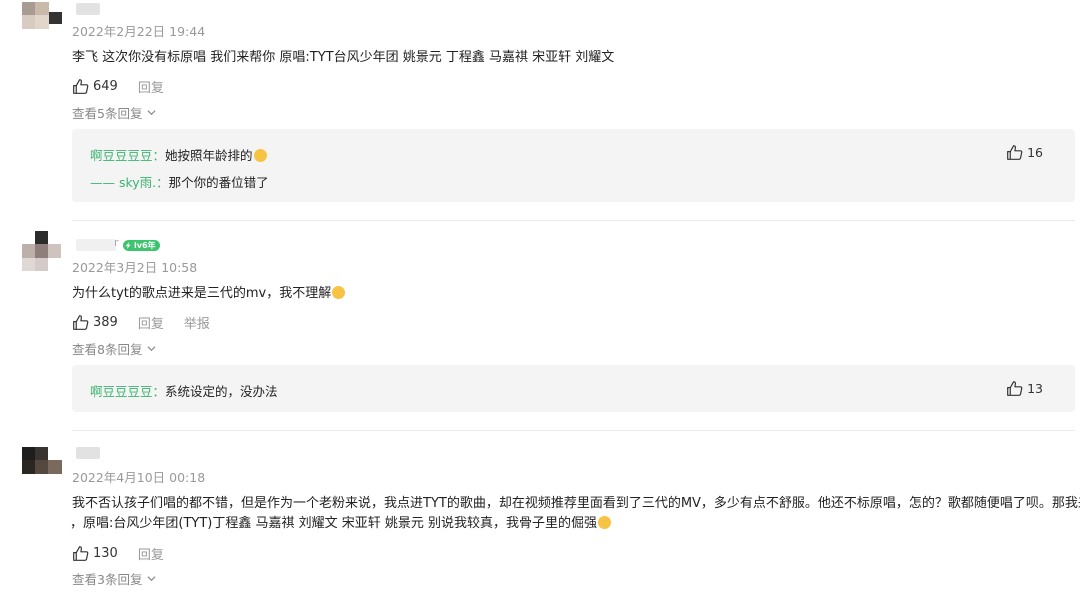 This screenshot has height=595, width=1080. Describe the element at coordinates (573, 165) in the screenshot. I see `reply-preview-box: 啊豆豆豆豆：她按照年龄排的 16 —— sky雨.：那个你的番位错了` at that location.